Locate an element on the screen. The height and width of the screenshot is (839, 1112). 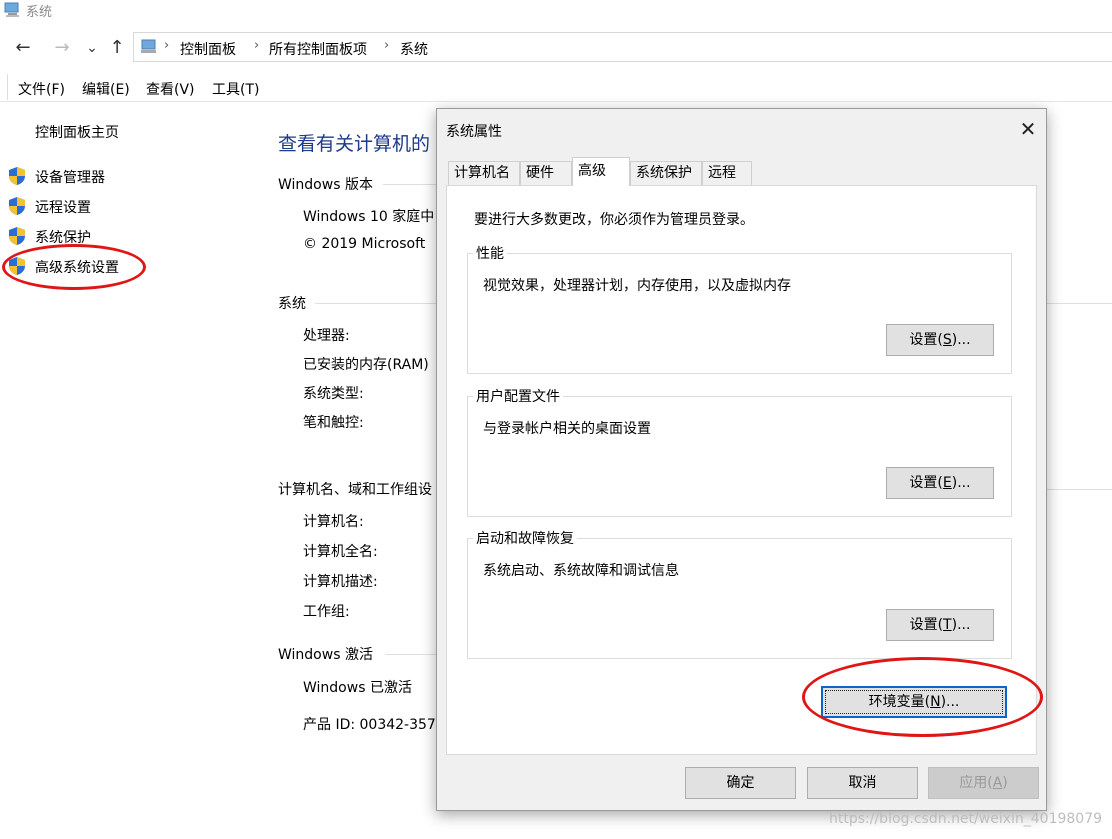
group-title: 启动和故障恢复 is located at coordinates (525, 538).